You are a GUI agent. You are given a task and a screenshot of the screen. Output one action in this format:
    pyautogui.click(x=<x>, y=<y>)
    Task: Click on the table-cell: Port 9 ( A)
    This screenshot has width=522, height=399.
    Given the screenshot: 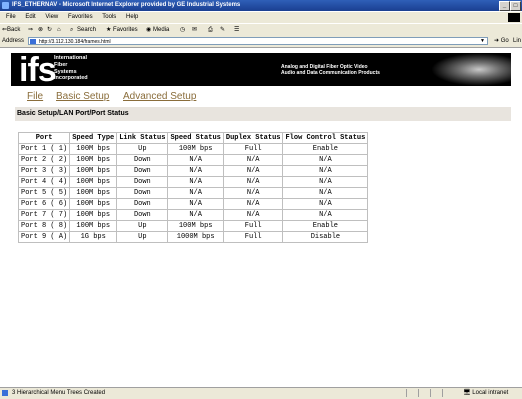 What is the action you would take?
    pyautogui.click(x=44, y=237)
    